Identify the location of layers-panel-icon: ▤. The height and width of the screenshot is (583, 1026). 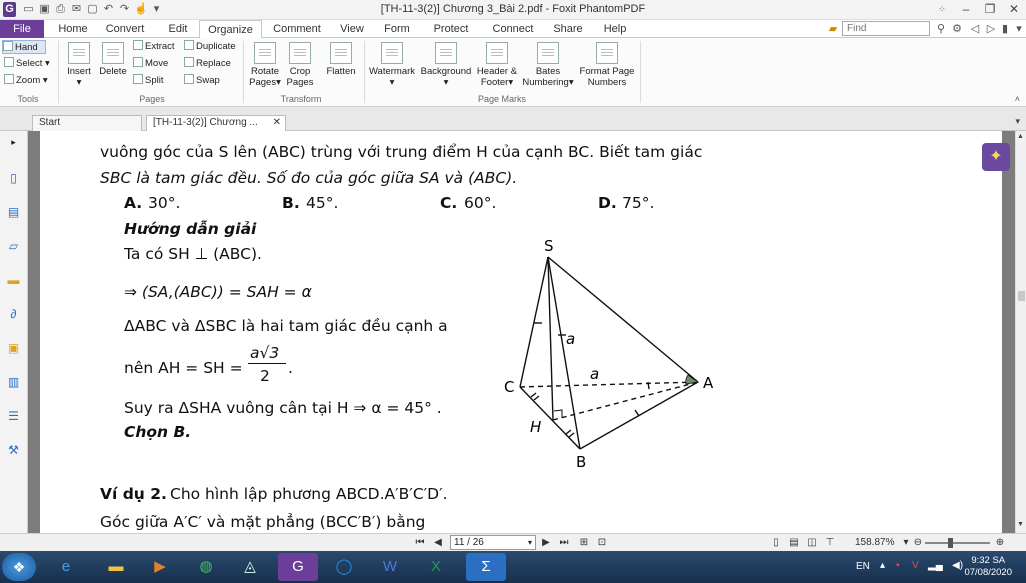
(13, 212).